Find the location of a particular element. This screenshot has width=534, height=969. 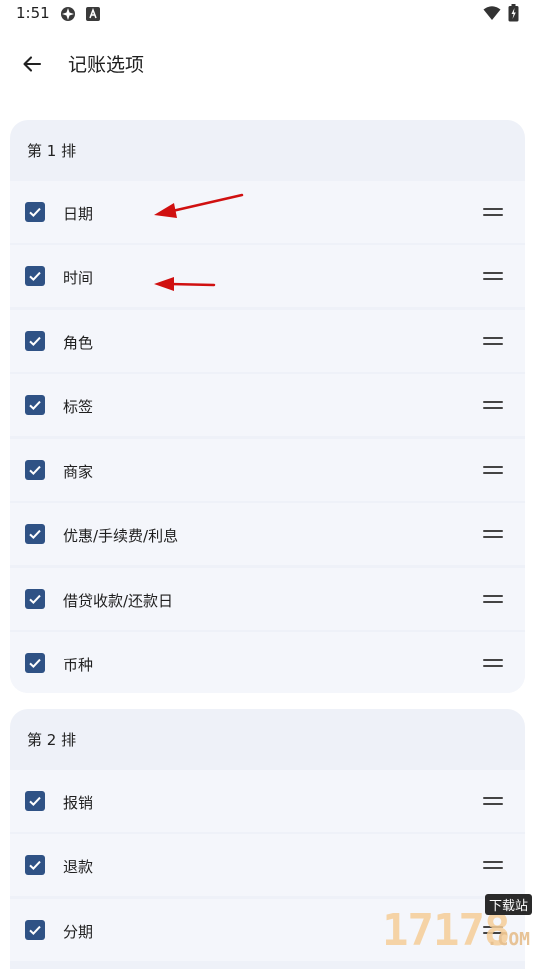

option-label: 分期 is located at coordinates (78, 931).